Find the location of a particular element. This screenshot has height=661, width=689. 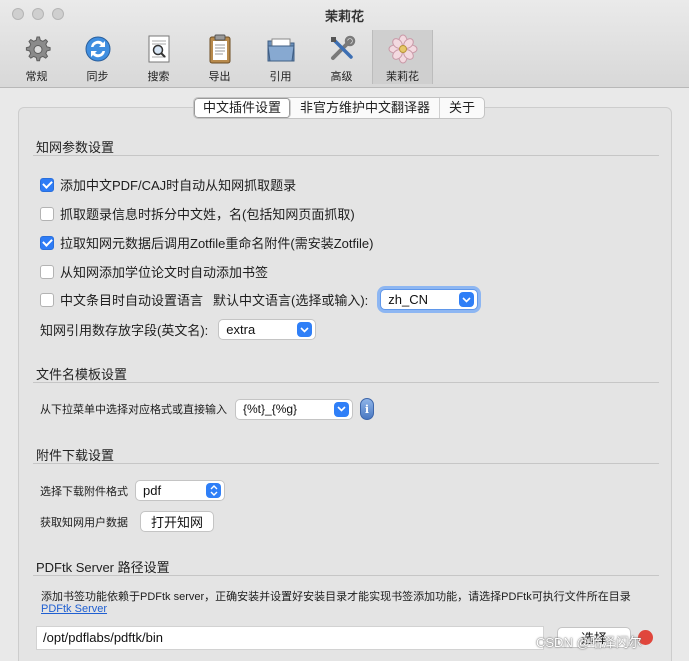

sync-icon is located at coordinates (97, 49).